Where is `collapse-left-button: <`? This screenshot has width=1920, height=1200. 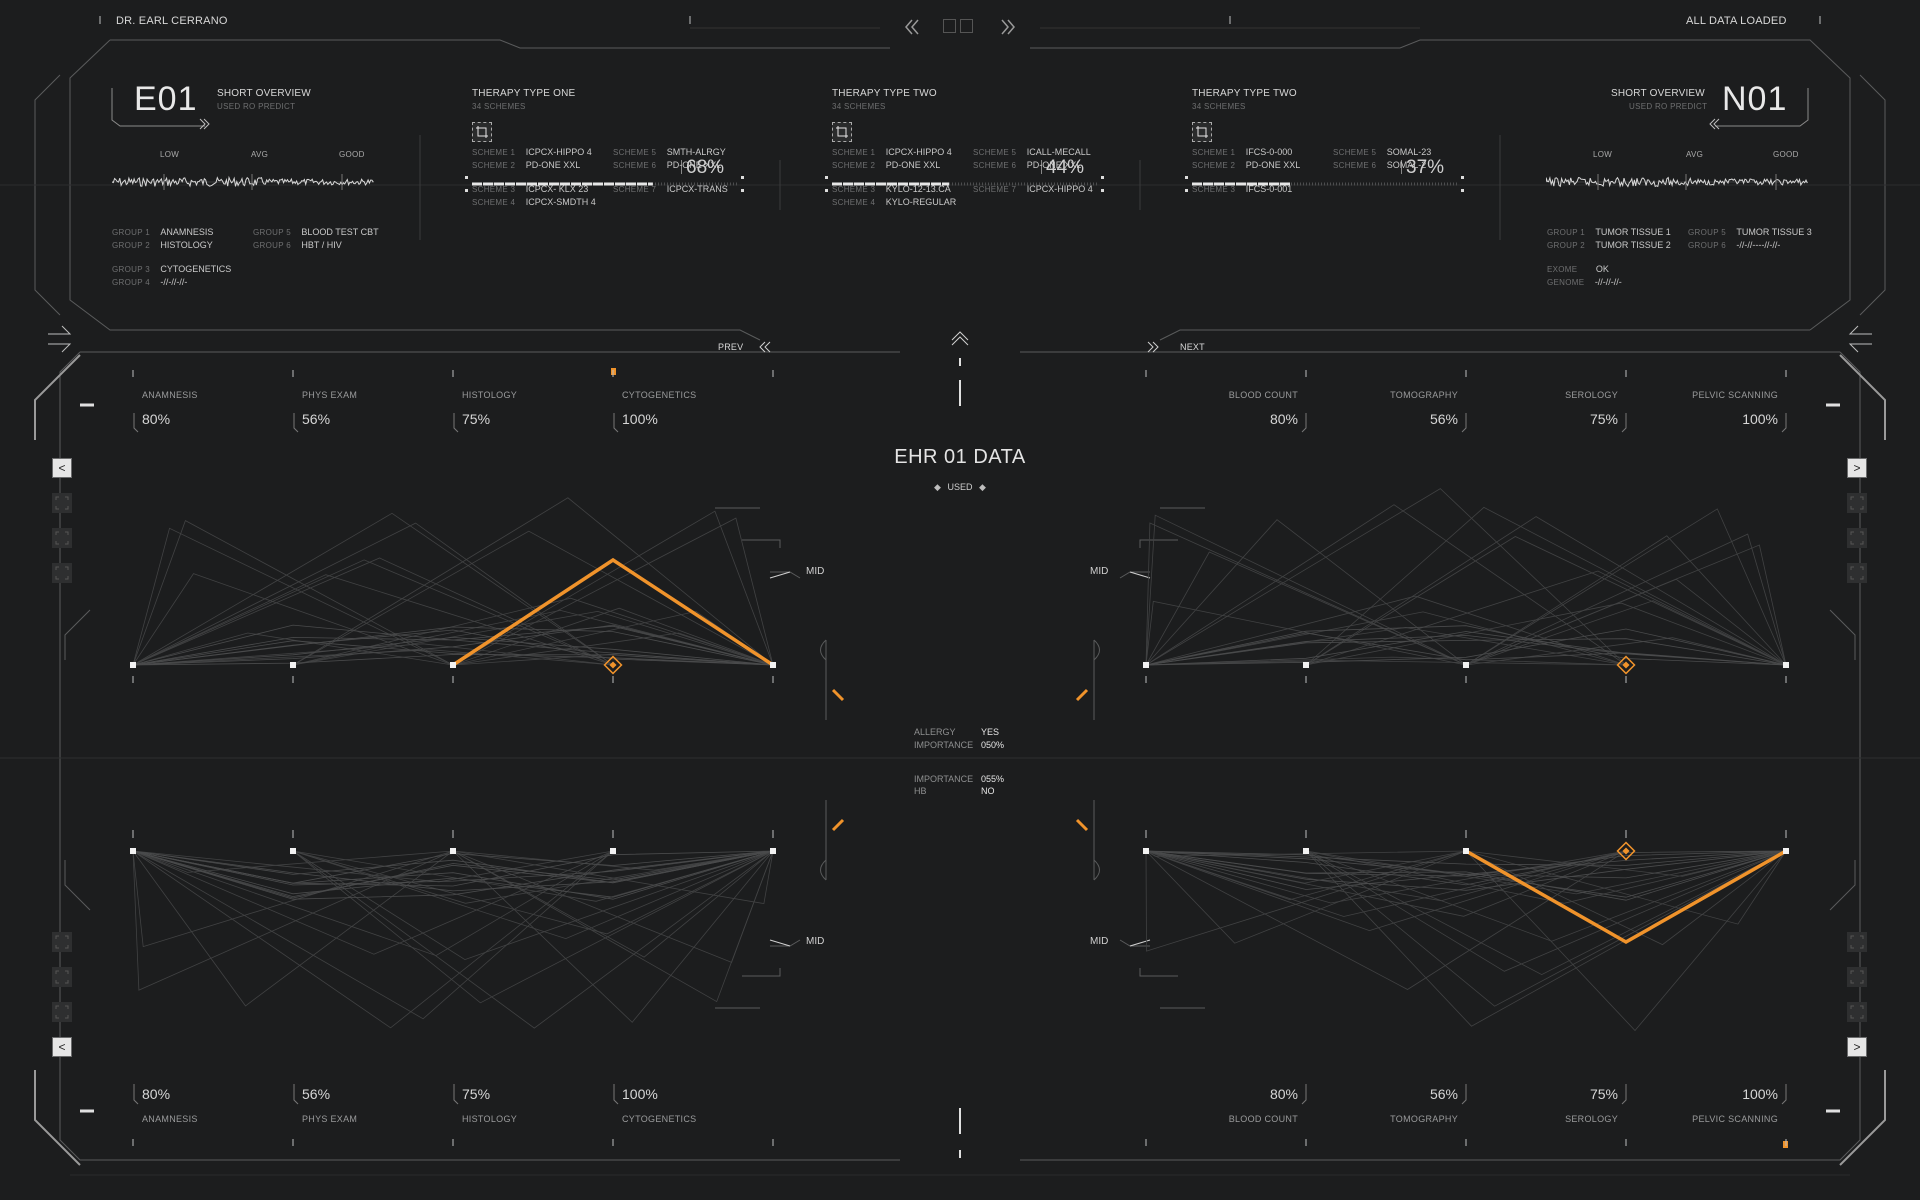 collapse-left-button: < is located at coordinates (62, 468).